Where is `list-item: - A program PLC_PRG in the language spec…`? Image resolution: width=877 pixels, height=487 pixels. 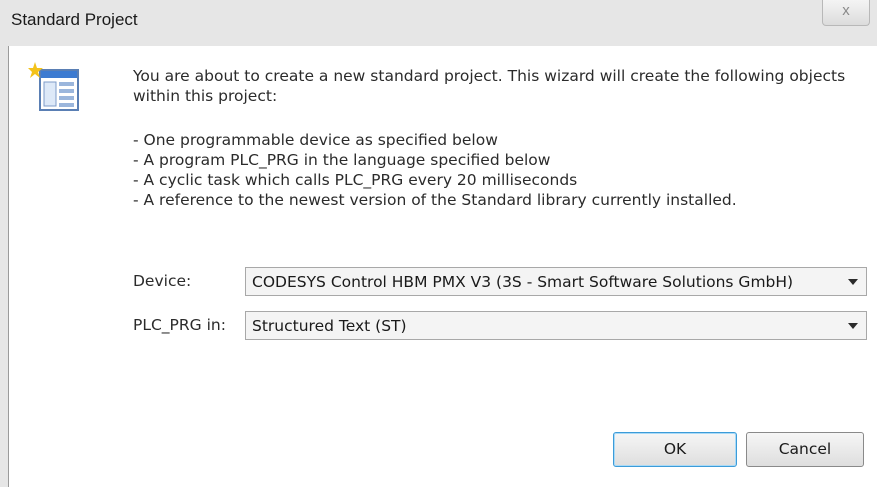
list-item: - A program PLC_PRG in the language spec… is located at coordinates (342, 160).